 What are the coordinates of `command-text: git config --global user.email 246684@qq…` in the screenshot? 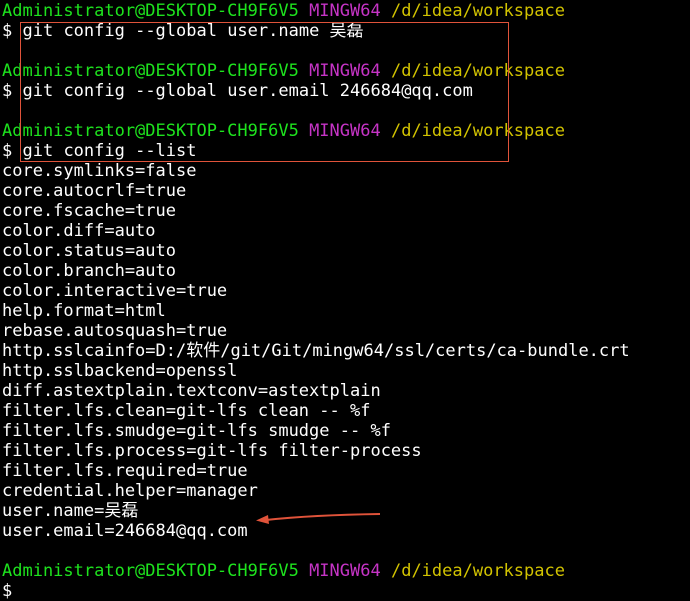 It's located at (247, 91).